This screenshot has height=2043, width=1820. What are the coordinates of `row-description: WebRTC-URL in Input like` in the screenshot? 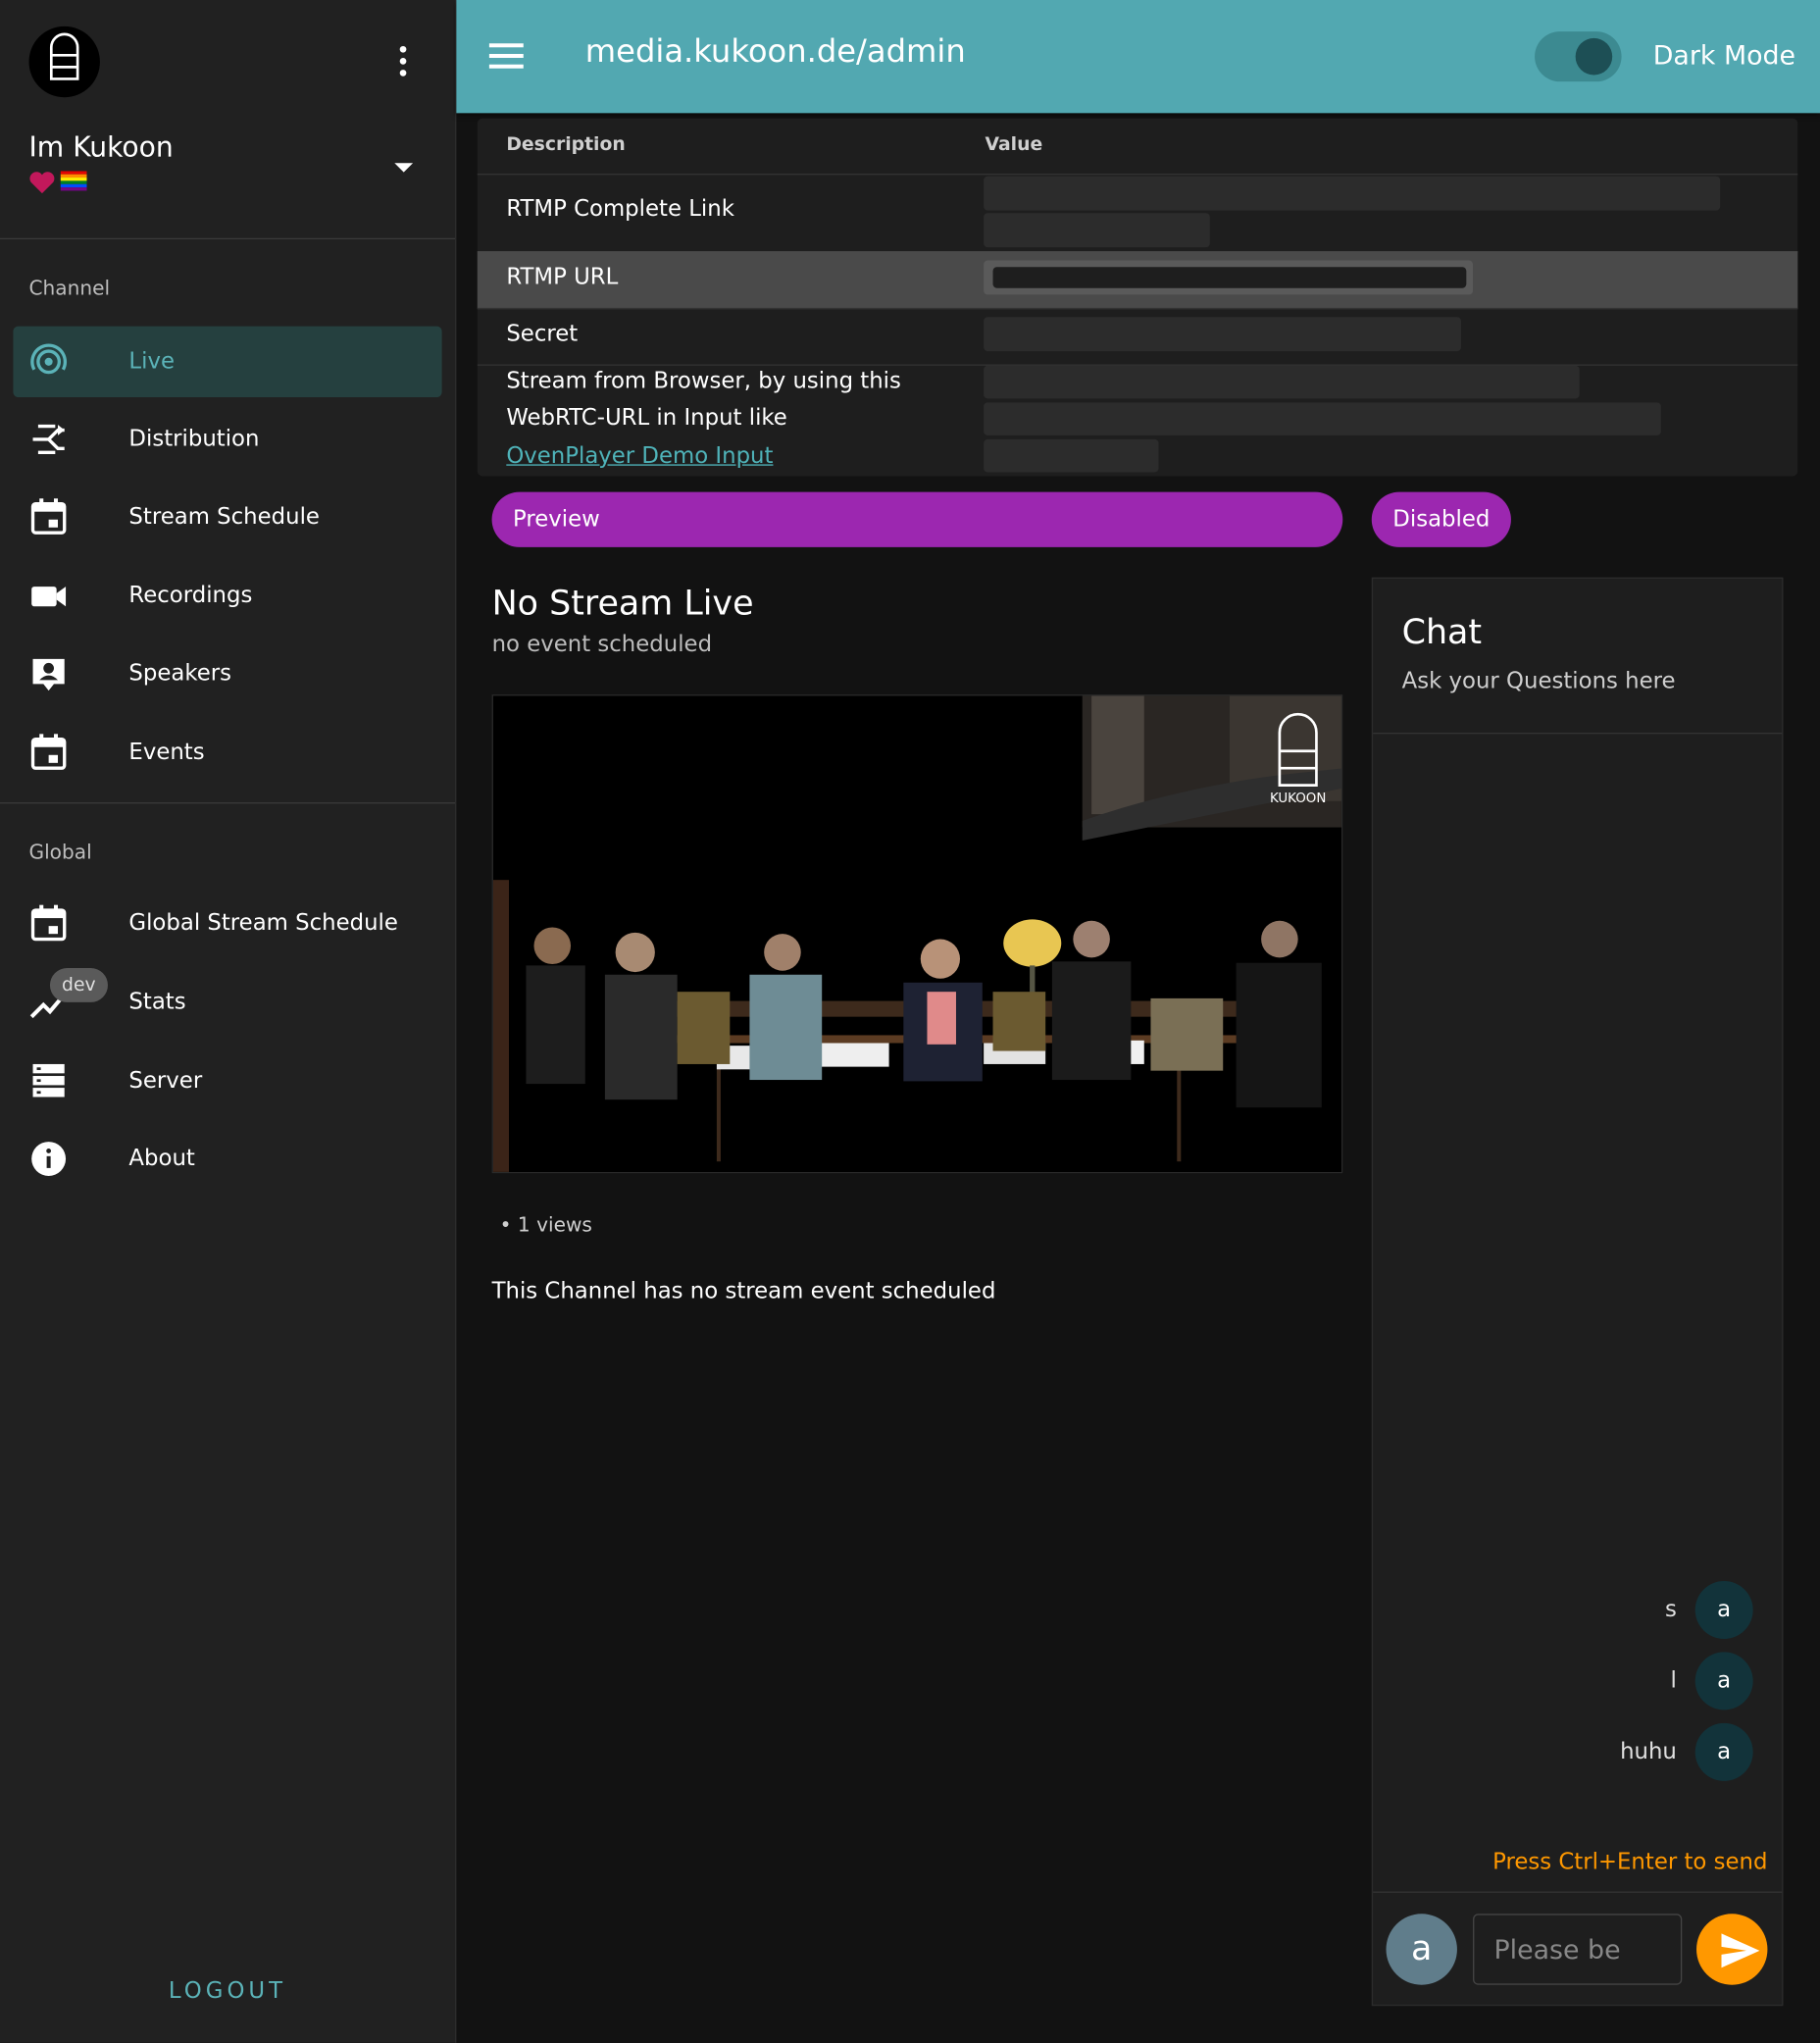 It's located at (646, 419).